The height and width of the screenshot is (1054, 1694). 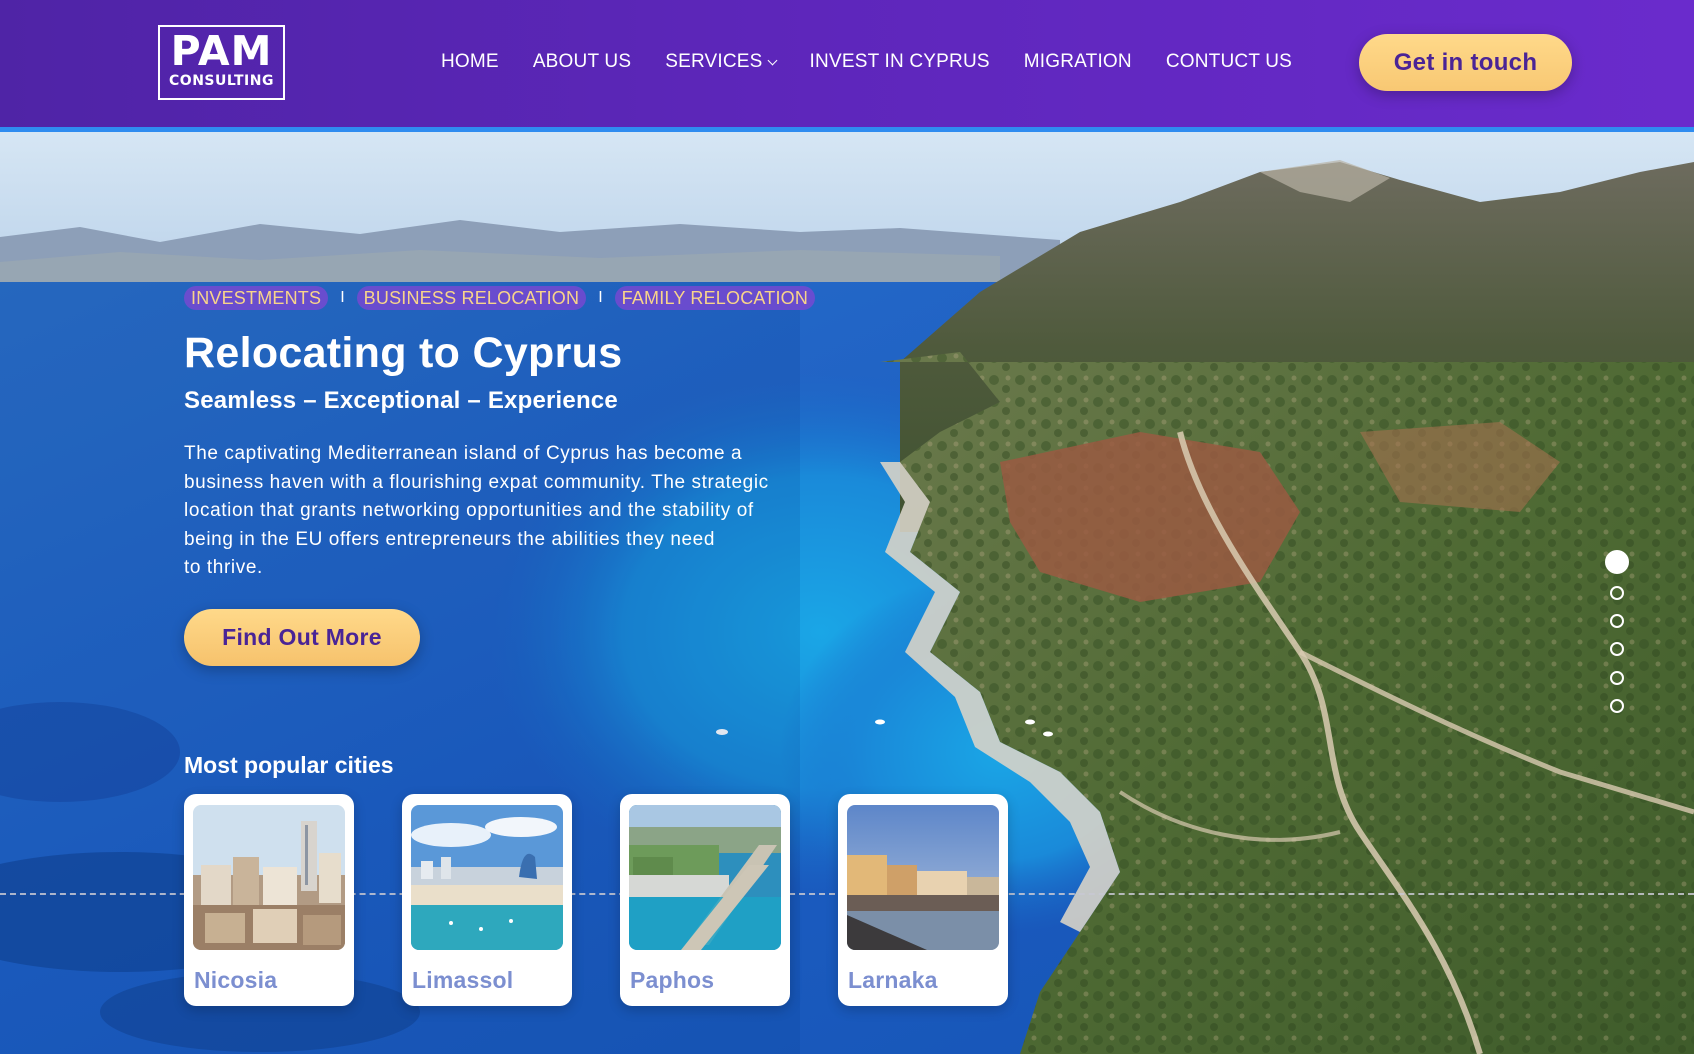 I want to click on nav-services-label: SERVICES, so click(x=714, y=61).